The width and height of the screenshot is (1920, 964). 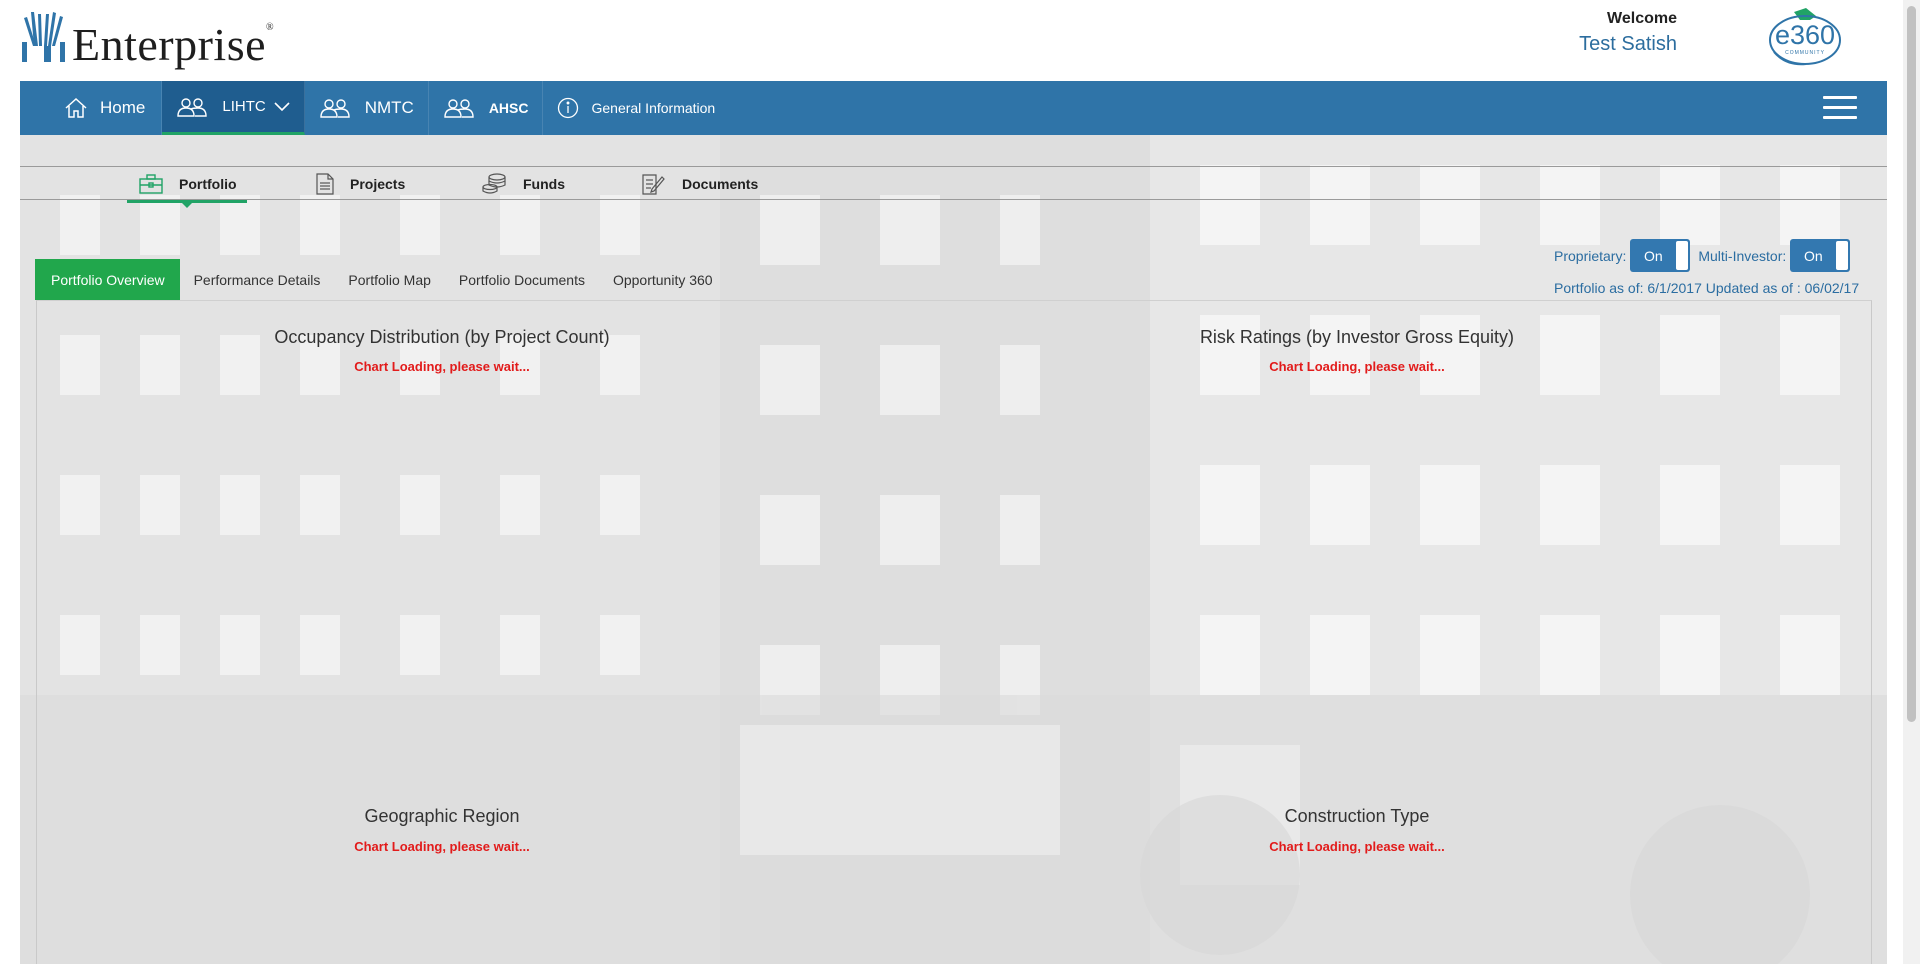 I want to click on chevron-down-icon, so click(x=282, y=106).